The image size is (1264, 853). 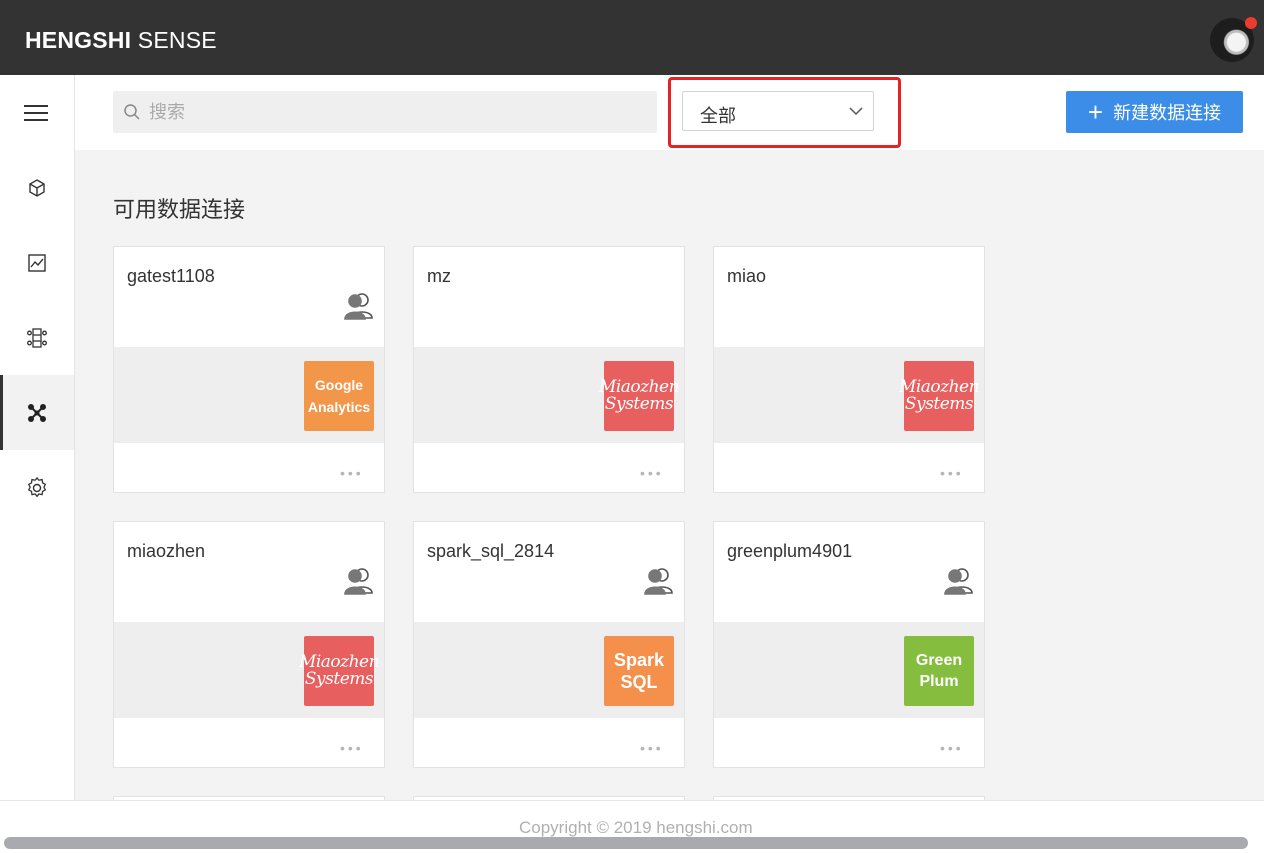 What do you see at coordinates (491, 551) in the screenshot?
I see `connection-name: spark_sql_2814` at bounding box center [491, 551].